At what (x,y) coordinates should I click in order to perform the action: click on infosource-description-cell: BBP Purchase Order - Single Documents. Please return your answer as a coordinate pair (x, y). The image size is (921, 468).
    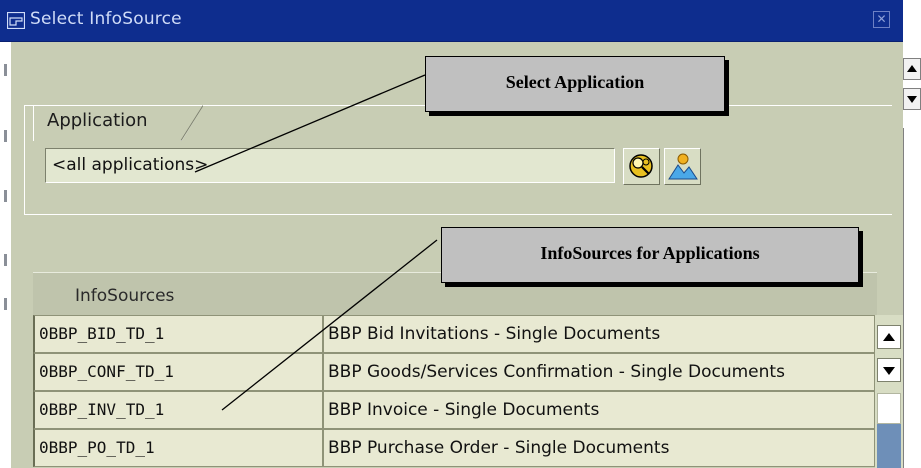
    Looking at the image, I should click on (599, 448).